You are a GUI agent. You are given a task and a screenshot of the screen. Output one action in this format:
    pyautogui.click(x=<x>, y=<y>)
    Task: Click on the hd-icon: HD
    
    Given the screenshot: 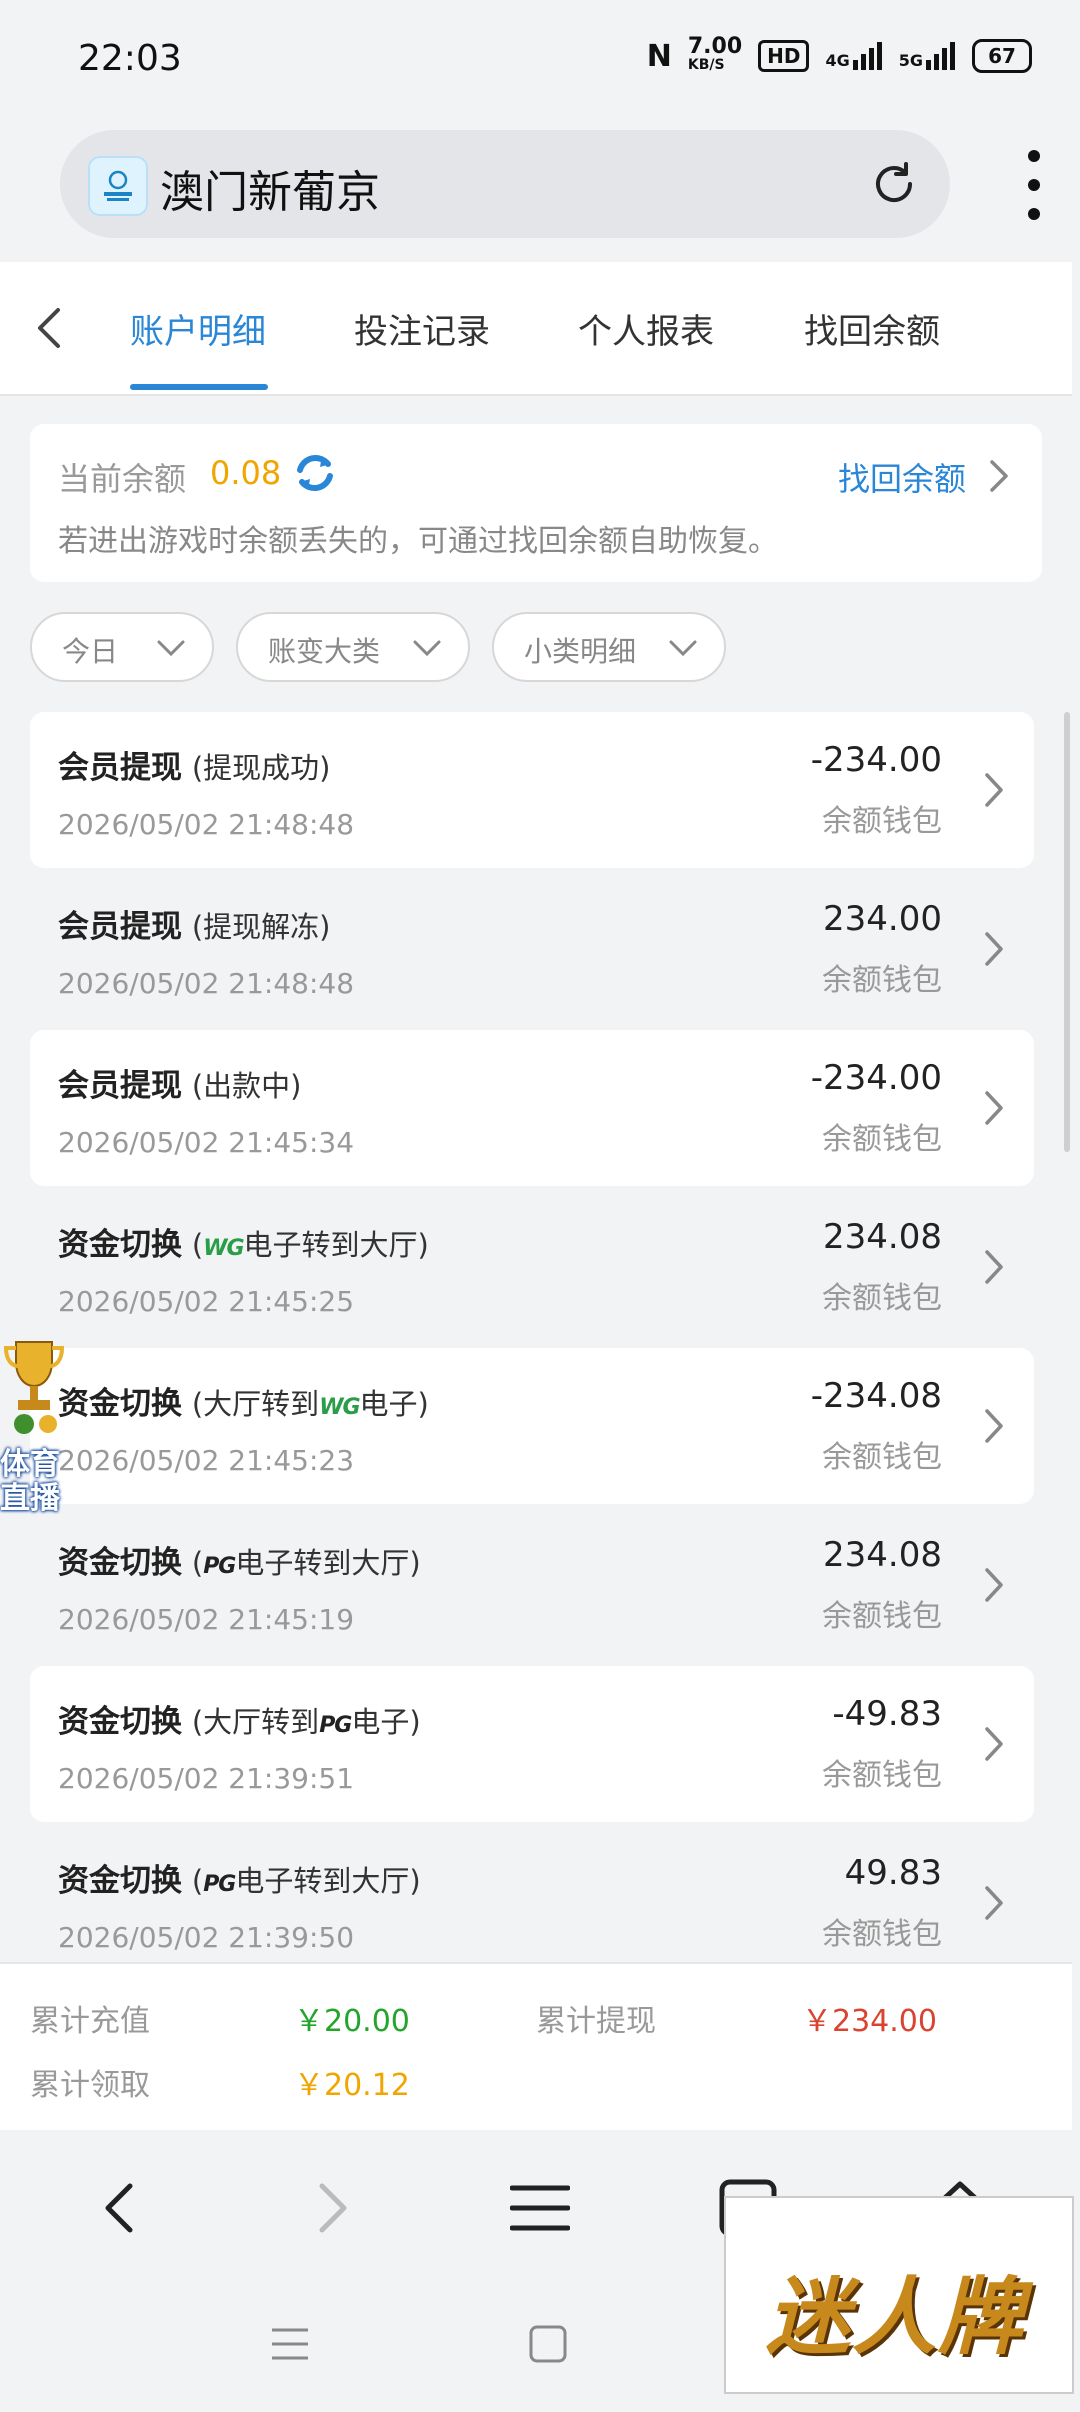 What is the action you would take?
    pyautogui.click(x=784, y=56)
    